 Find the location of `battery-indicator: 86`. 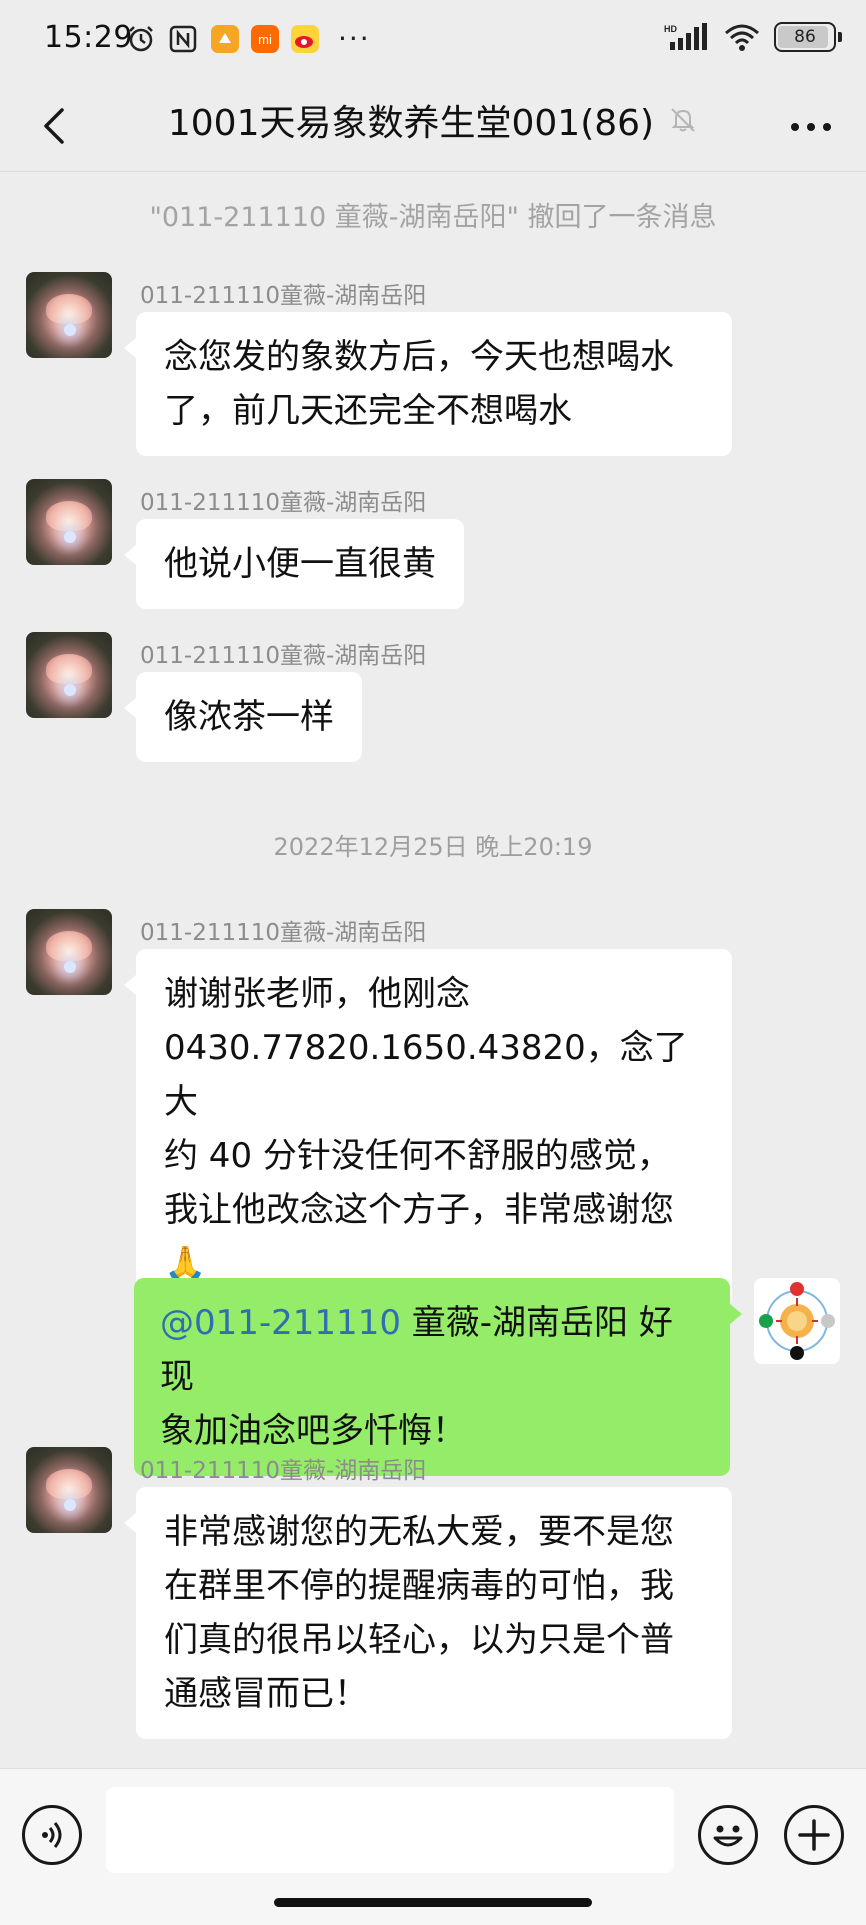

battery-indicator: 86 is located at coordinates (808, 37).